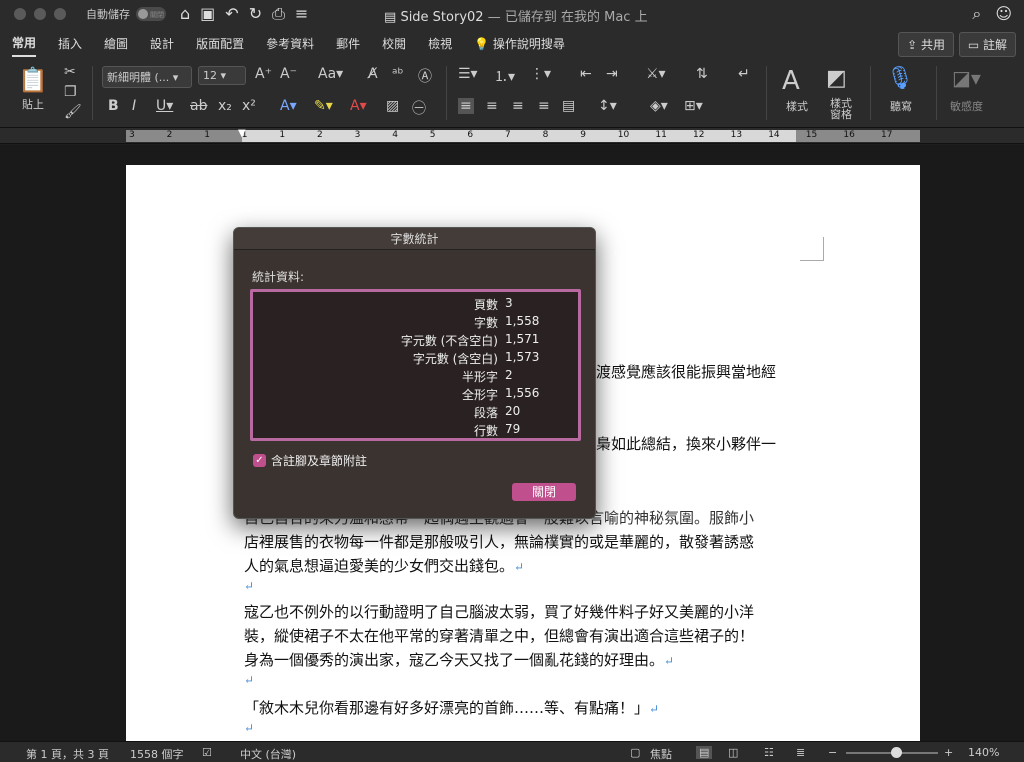 This screenshot has width=1024, height=762. Describe the element at coordinates (519, 43) in the screenshot. I see `tell-me: 💡 操作說明搜尋` at that location.